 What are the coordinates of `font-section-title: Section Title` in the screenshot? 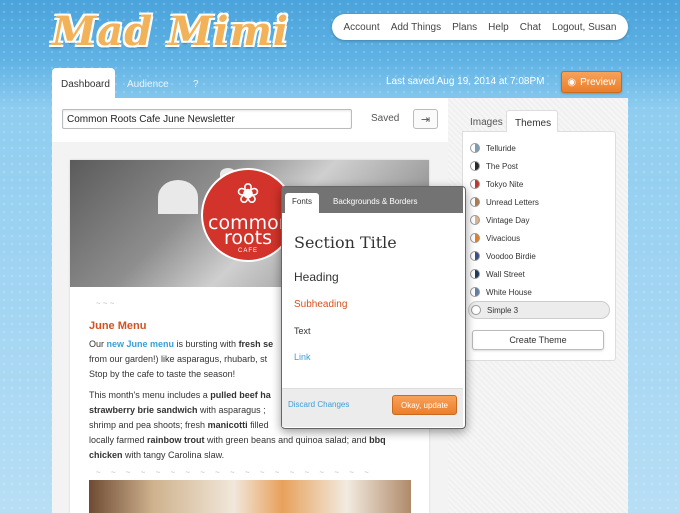 It's located at (345, 242).